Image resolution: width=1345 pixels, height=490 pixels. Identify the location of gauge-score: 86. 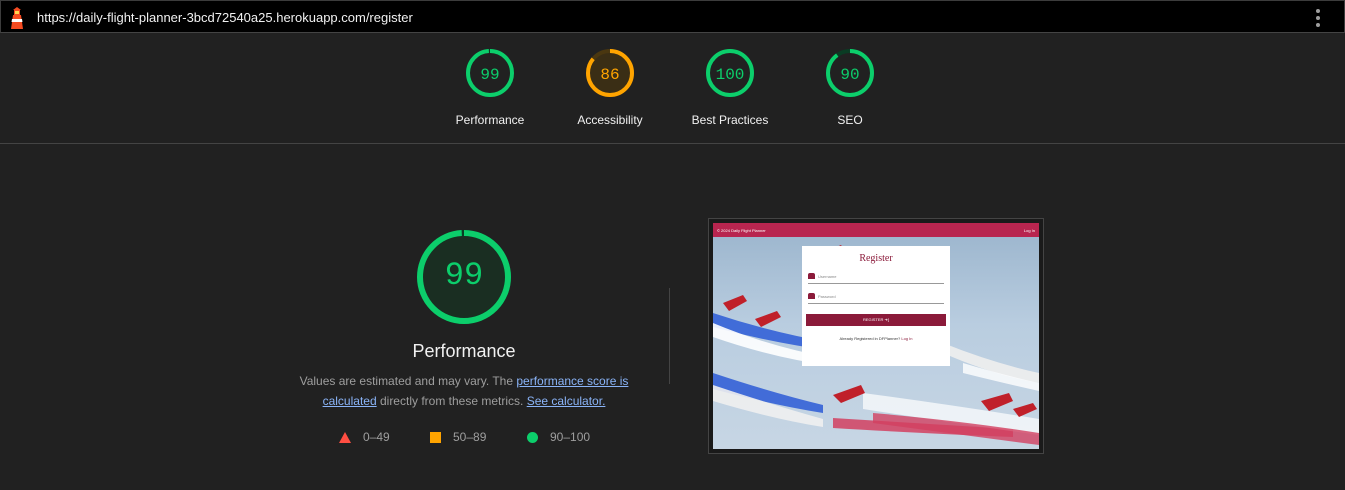
(610, 75).